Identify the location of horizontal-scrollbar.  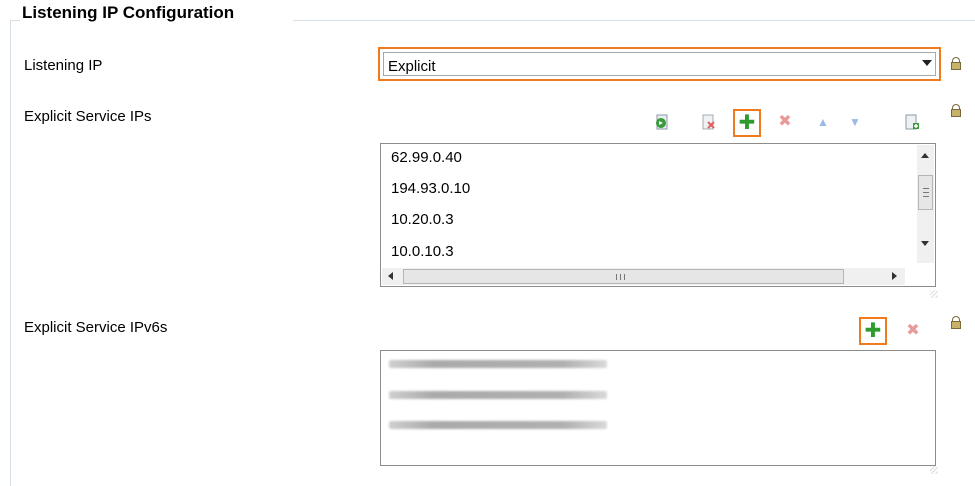
(643, 276).